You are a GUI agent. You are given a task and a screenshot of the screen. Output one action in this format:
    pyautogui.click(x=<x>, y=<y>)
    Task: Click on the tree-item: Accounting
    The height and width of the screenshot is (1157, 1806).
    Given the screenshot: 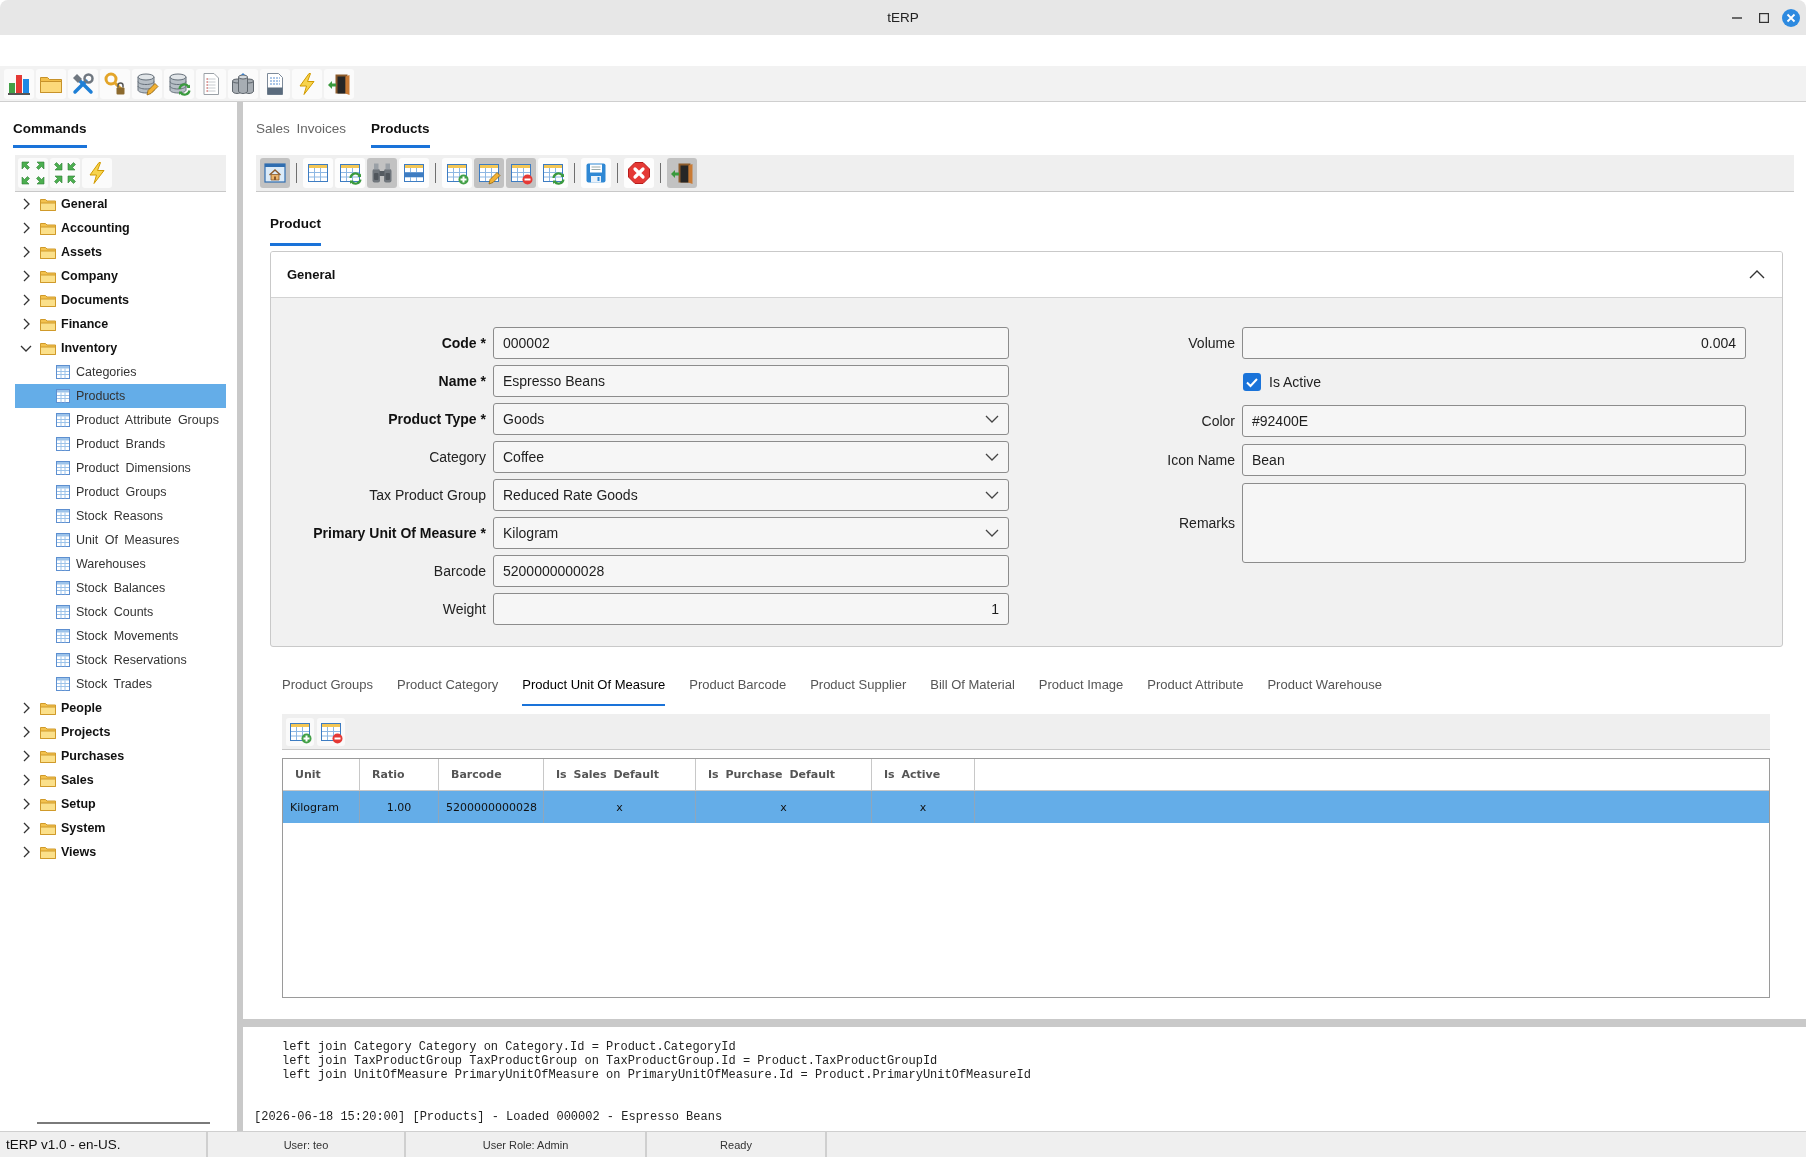 What is the action you would take?
    pyautogui.click(x=120, y=228)
    